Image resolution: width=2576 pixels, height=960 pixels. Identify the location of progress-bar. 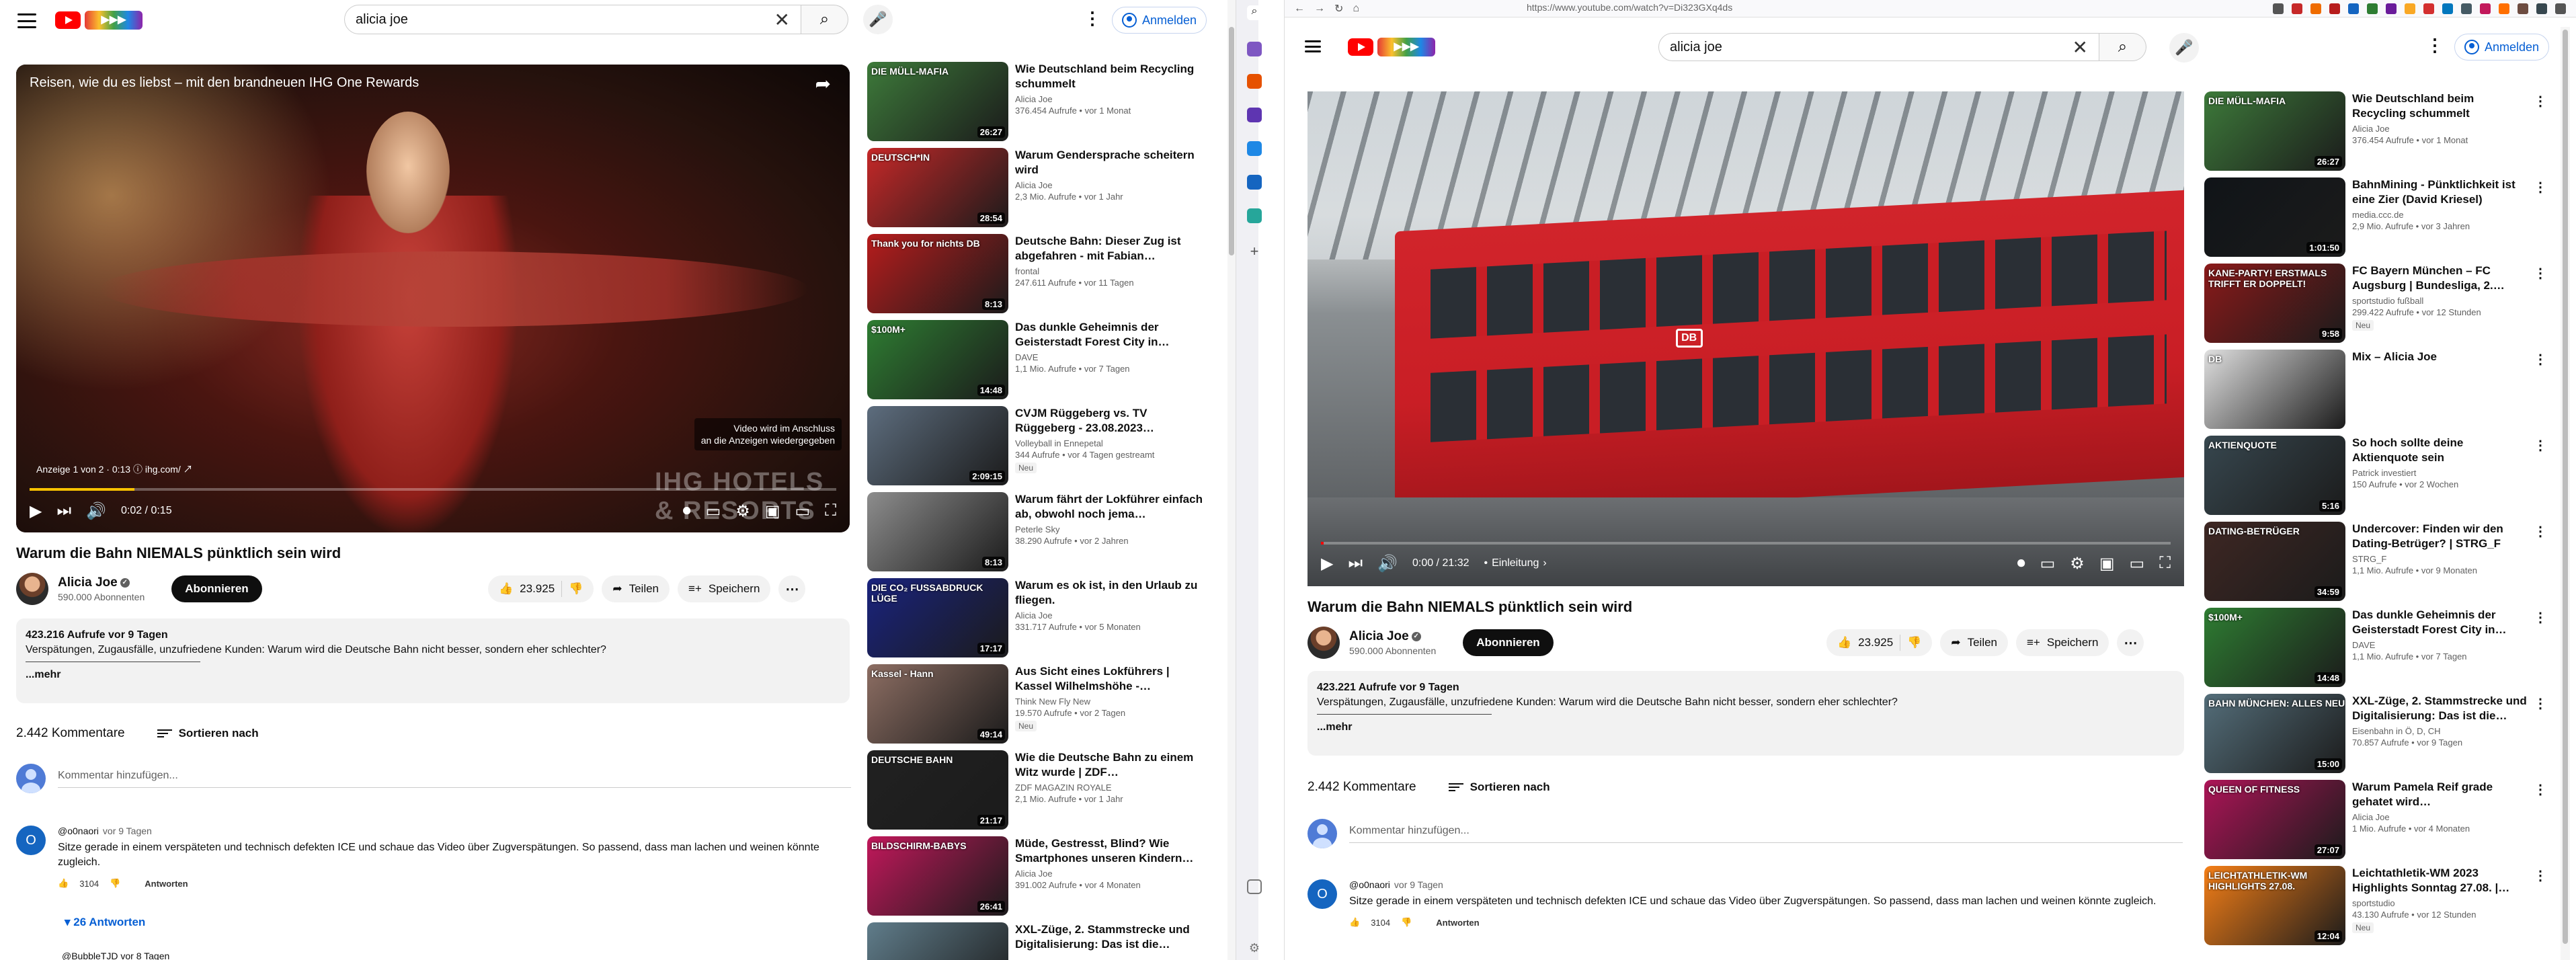
(433, 490).